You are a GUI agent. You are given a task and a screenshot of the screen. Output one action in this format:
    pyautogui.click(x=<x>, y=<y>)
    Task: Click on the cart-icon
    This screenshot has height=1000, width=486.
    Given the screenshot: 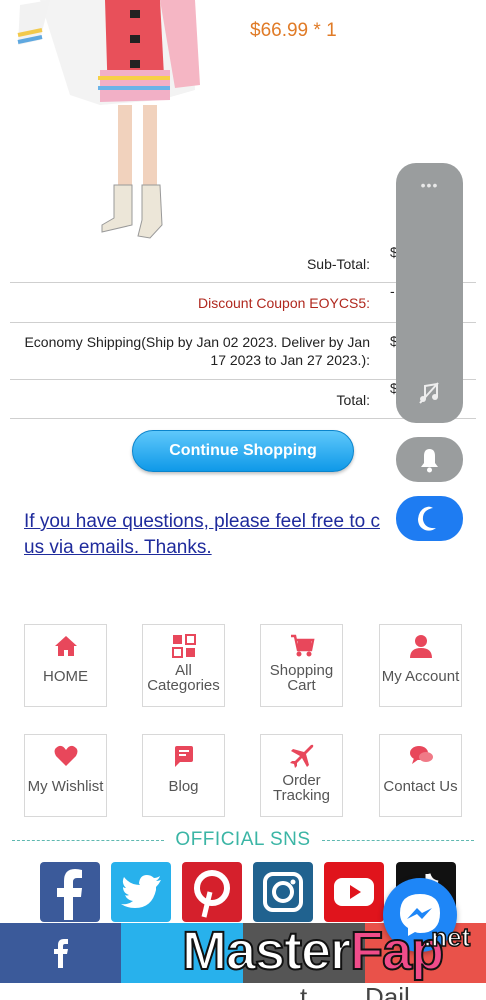 What is the action you would take?
    pyautogui.click(x=301, y=648)
    